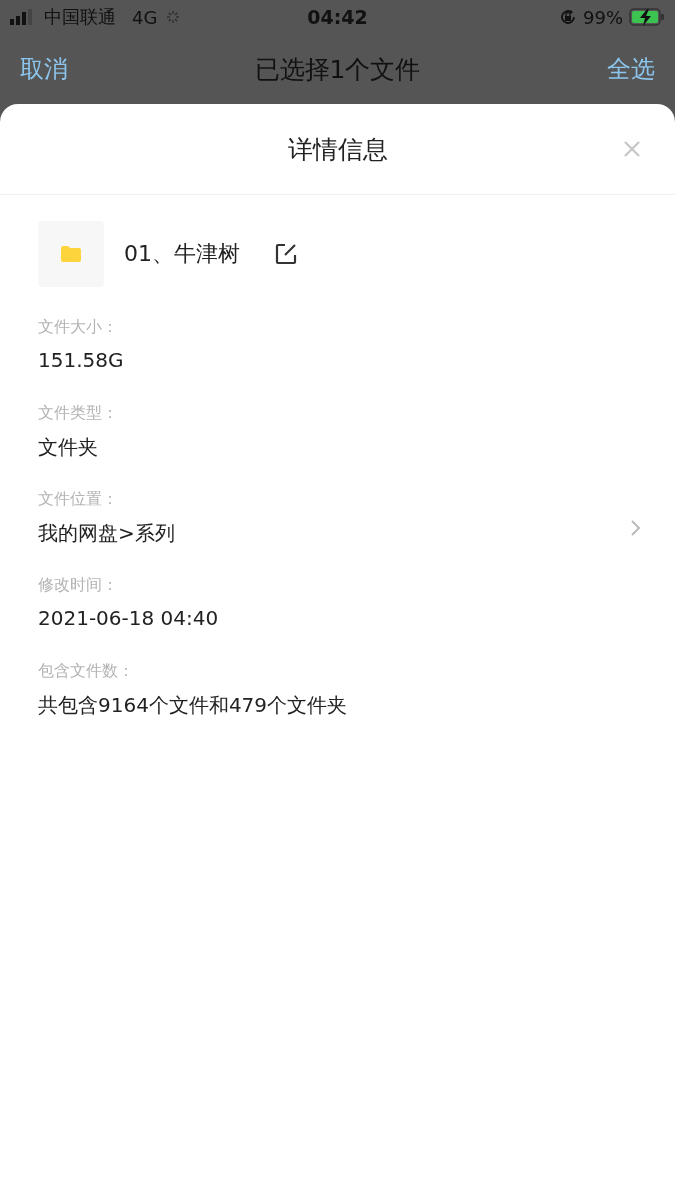 This screenshot has width=675, height=1200. I want to click on field-label: 文件位置：, so click(78, 499).